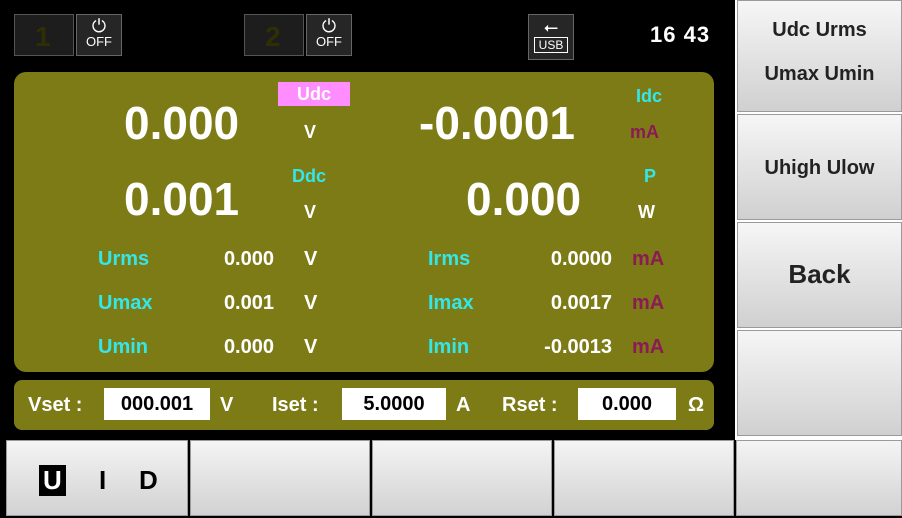 Image resolution: width=902 pixels, height=518 pixels. What do you see at coordinates (97, 478) in the screenshot?
I see `uid-mode-key: U I D` at bounding box center [97, 478].